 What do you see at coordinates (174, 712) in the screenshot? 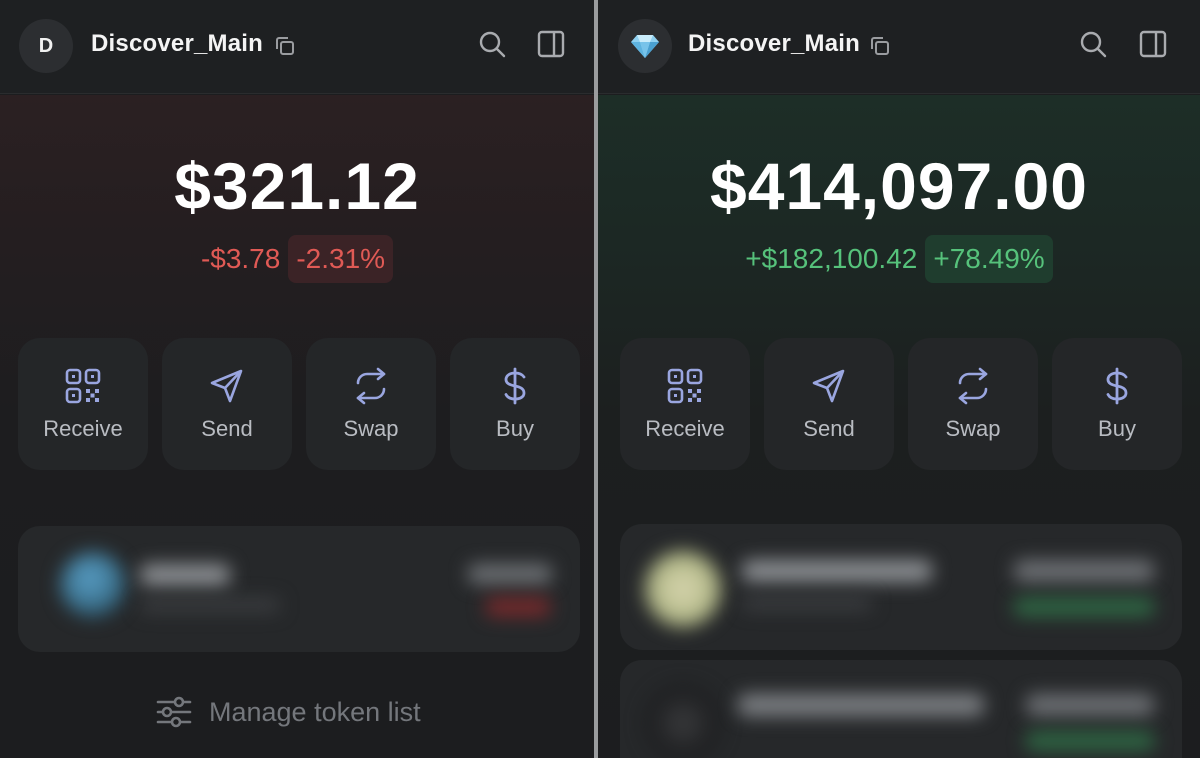
I see `sliders-icon` at bounding box center [174, 712].